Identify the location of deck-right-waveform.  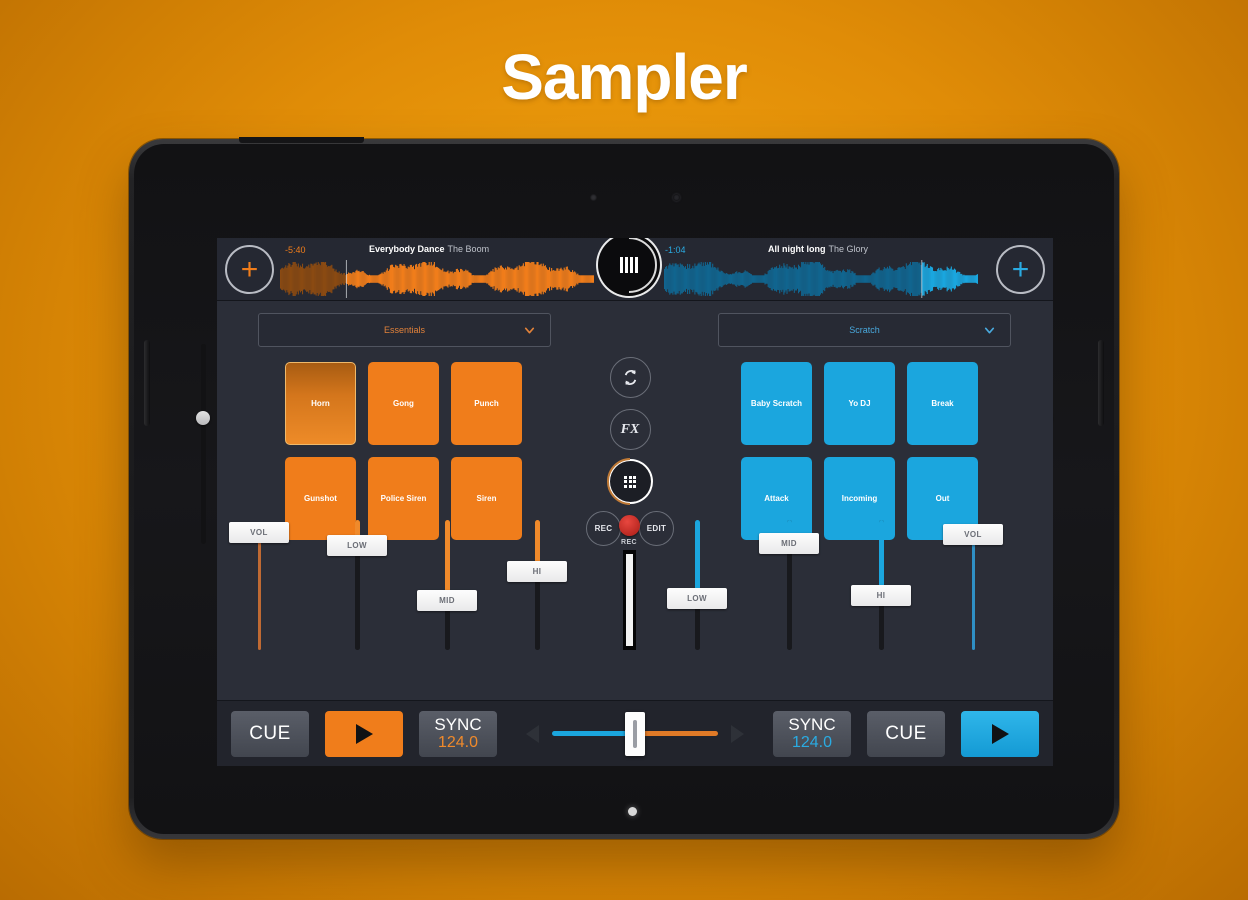
(821, 279).